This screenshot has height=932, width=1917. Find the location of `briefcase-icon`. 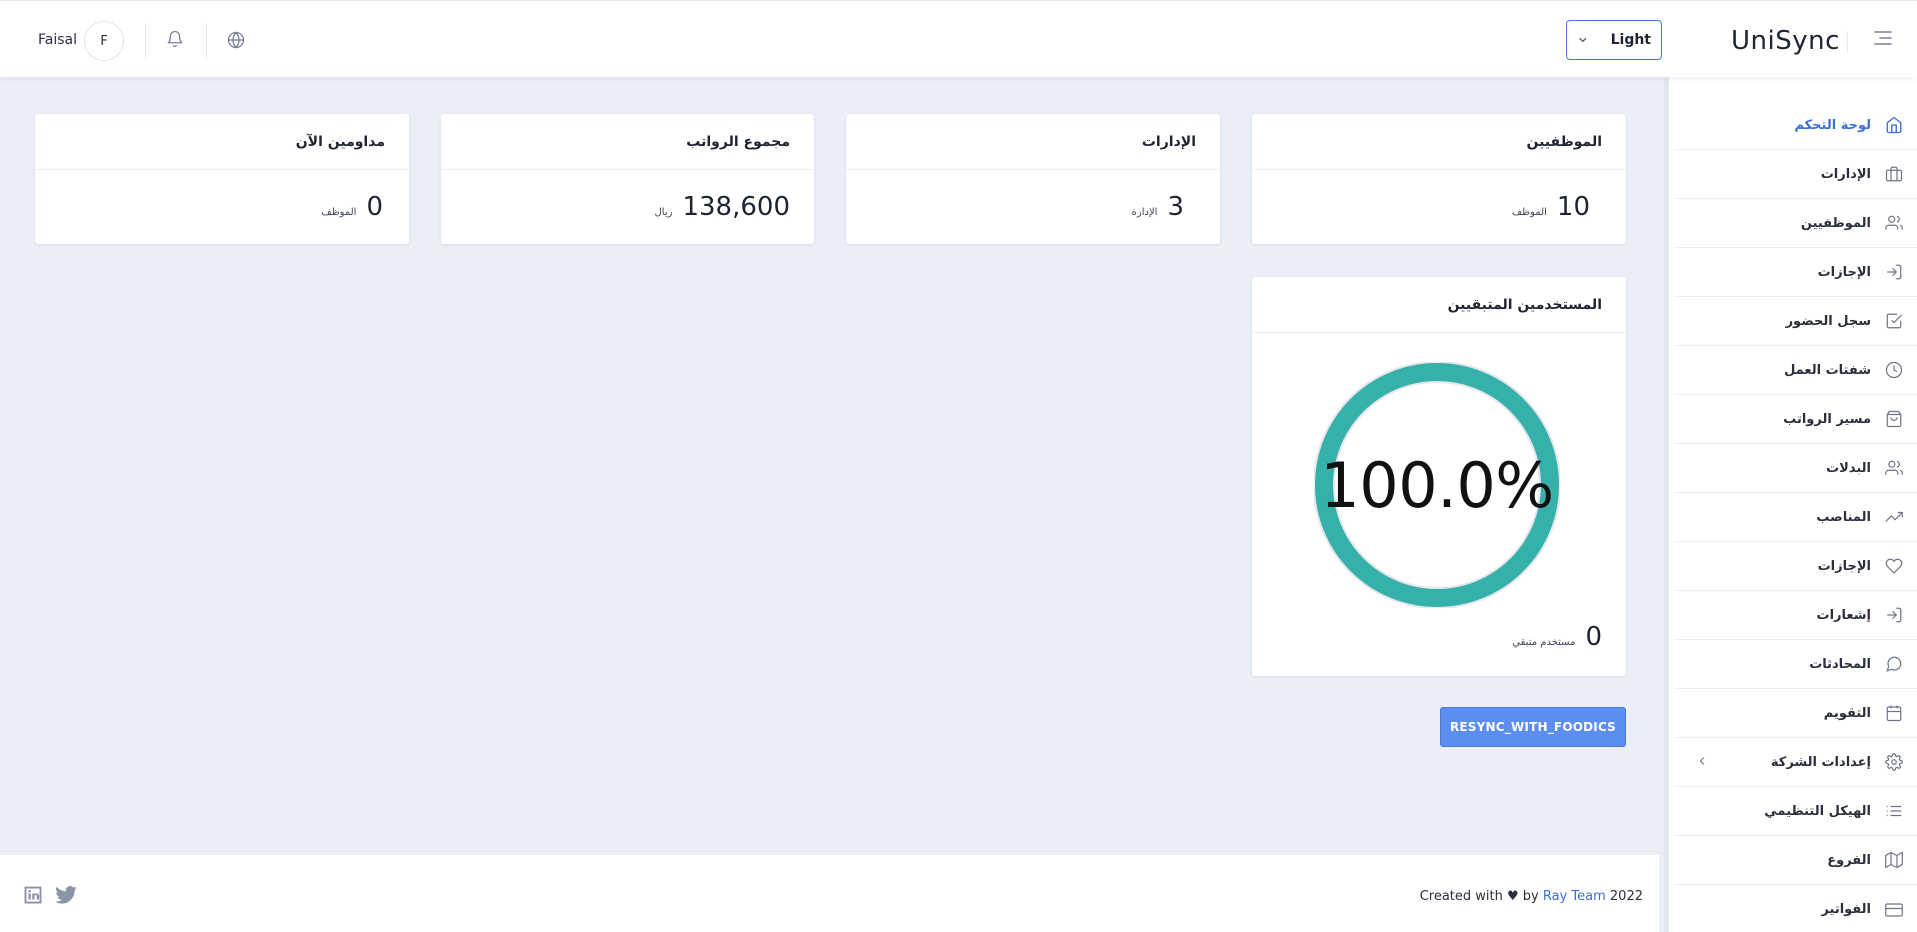

briefcase-icon is located at coordinates (1894, 174).